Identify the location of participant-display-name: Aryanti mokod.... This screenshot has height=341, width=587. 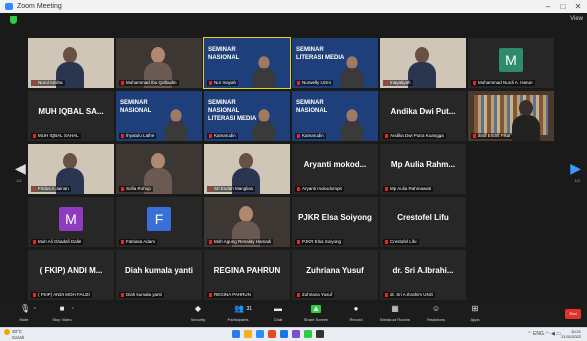
(335, 164).